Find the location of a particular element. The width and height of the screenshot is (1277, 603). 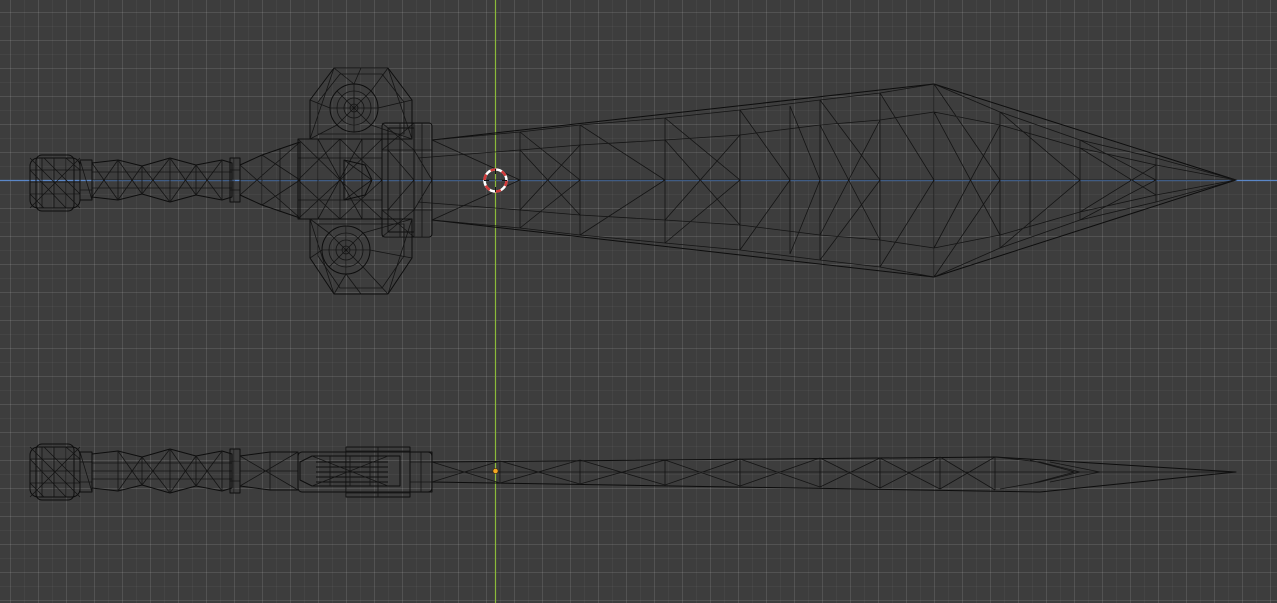

grip-side-mesh is located at coordinates (166, 471).